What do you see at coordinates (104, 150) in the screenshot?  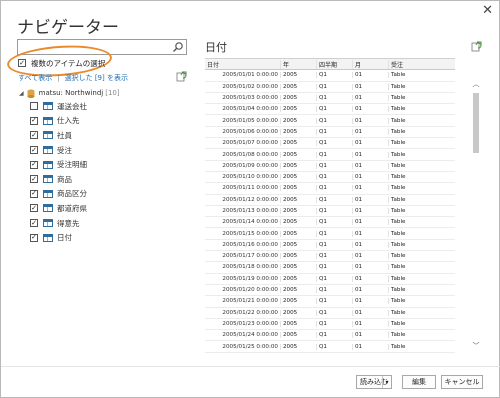 I see `tree-item: ✓ 受注` at bounding box center [104, 150].